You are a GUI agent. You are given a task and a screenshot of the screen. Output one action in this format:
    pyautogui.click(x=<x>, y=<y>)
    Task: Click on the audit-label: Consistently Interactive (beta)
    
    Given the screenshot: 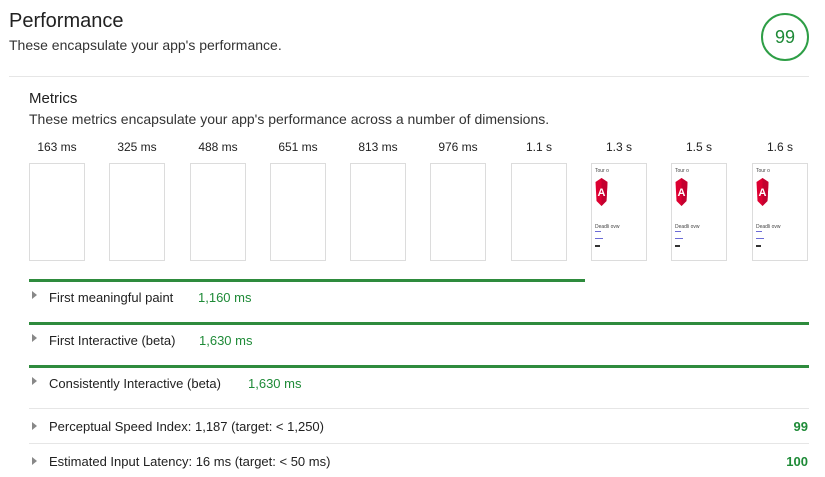 What is the action you would take?
    pyautogui.click(x=135, y=383)
    